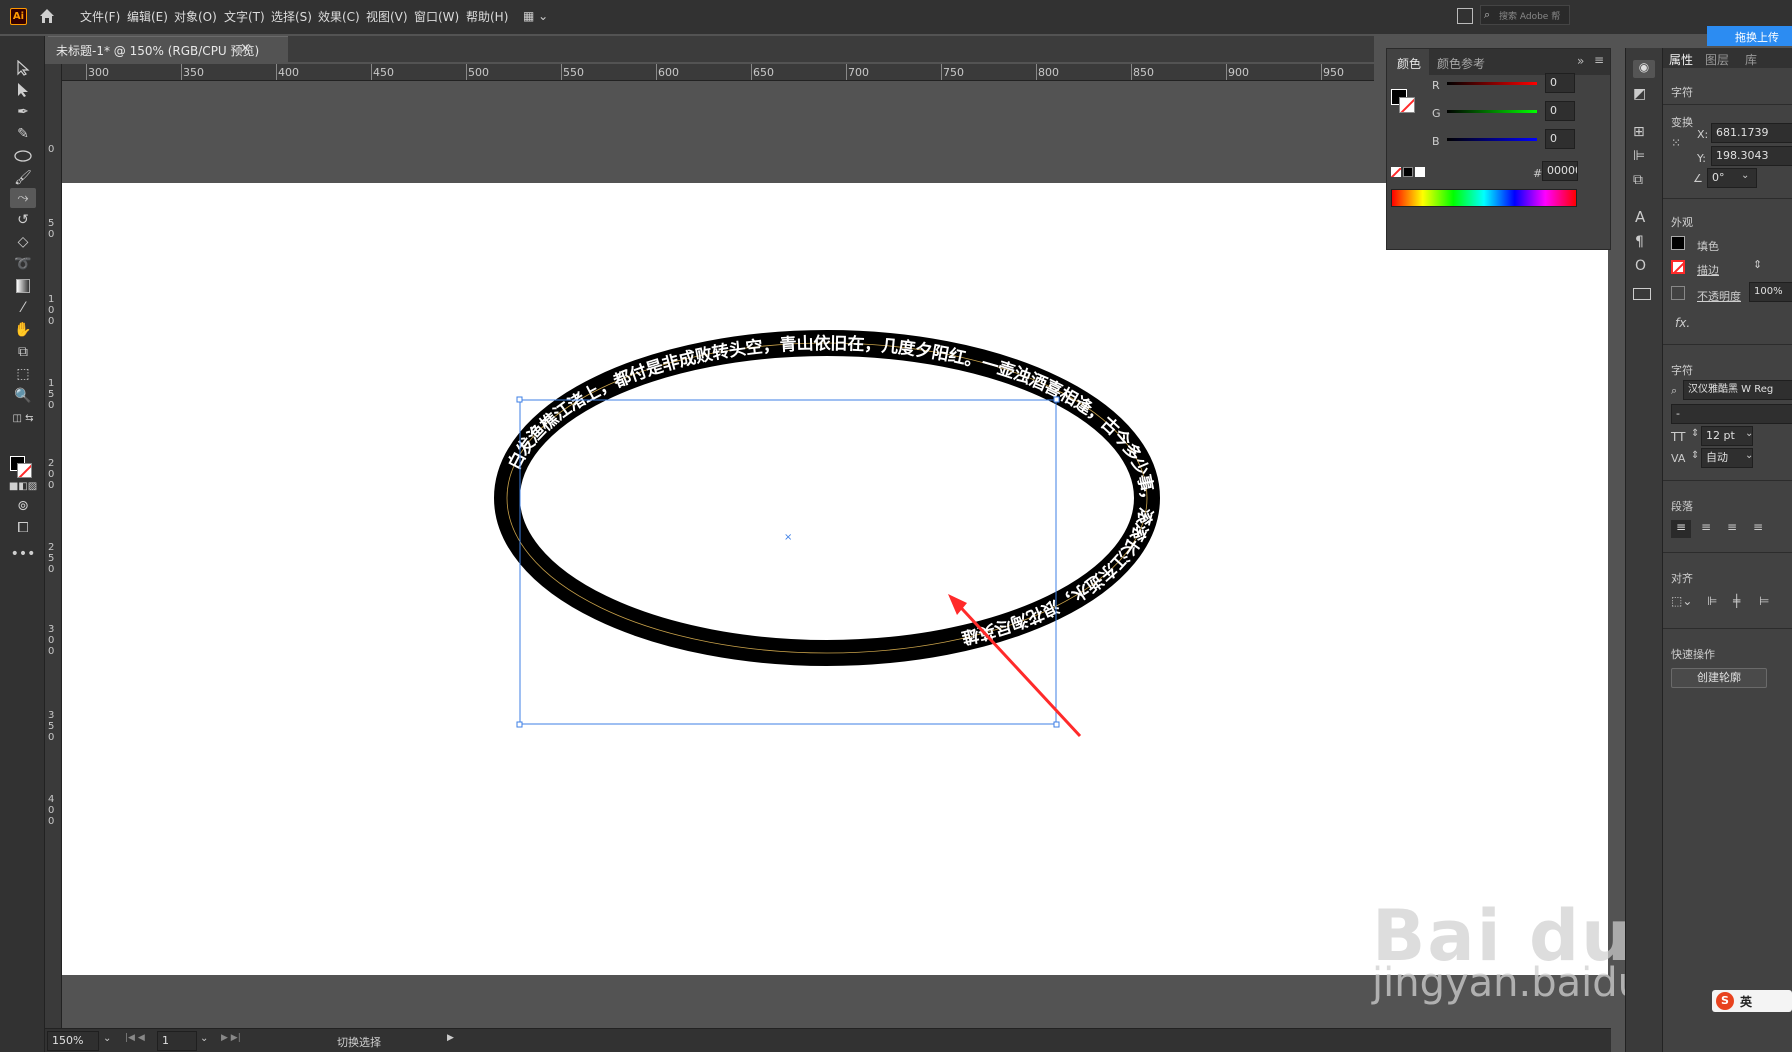 This screenshot has height=1052, width=1792. Describe the element at coordinates (1644, 69) in the screenshot. I see `color-panel-icon: ◉` at that location.